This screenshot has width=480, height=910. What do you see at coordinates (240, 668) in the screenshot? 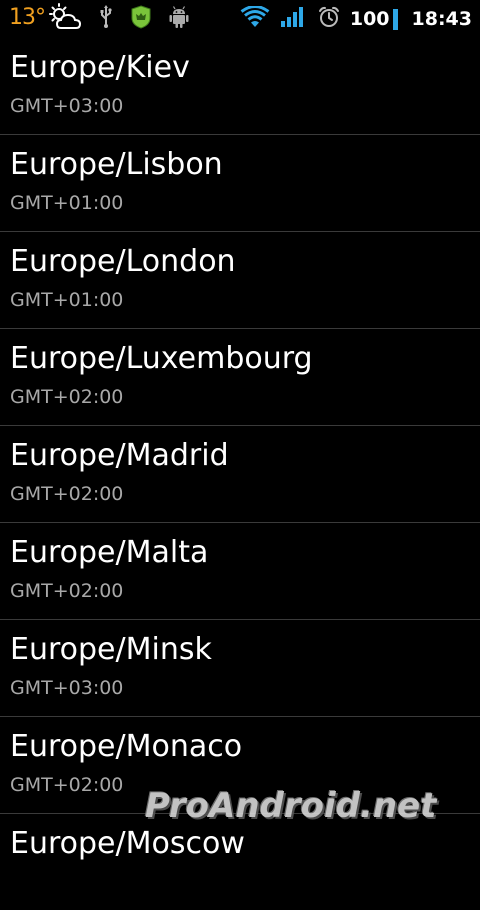
I see `timezone-item-minsk: Europe/Minsk GMT+03:00` at bounding box center [240, 668].